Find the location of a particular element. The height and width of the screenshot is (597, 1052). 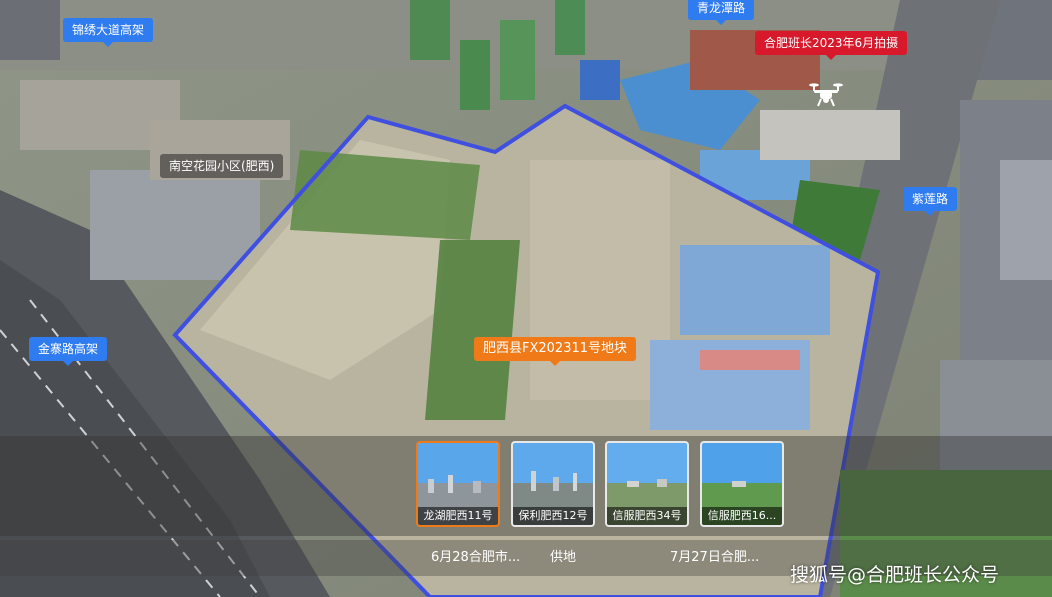

road-label-text: 锦绣大道高架 is located at coordinates (108, 30).